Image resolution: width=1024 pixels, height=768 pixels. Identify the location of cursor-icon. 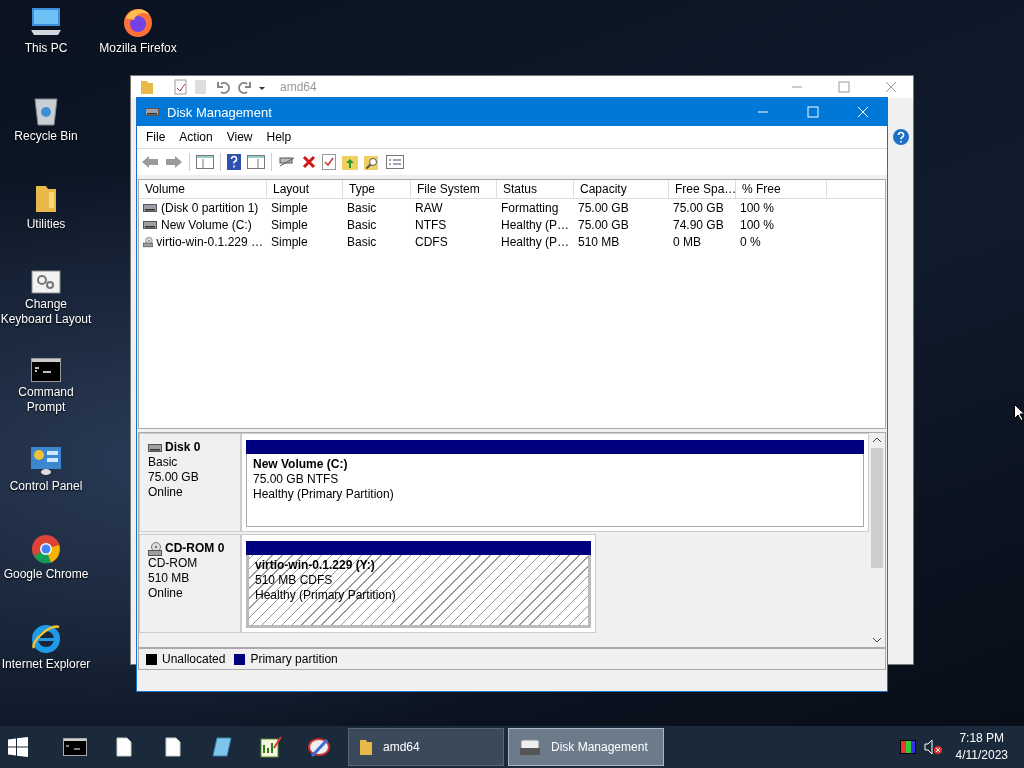
(1019, 412).